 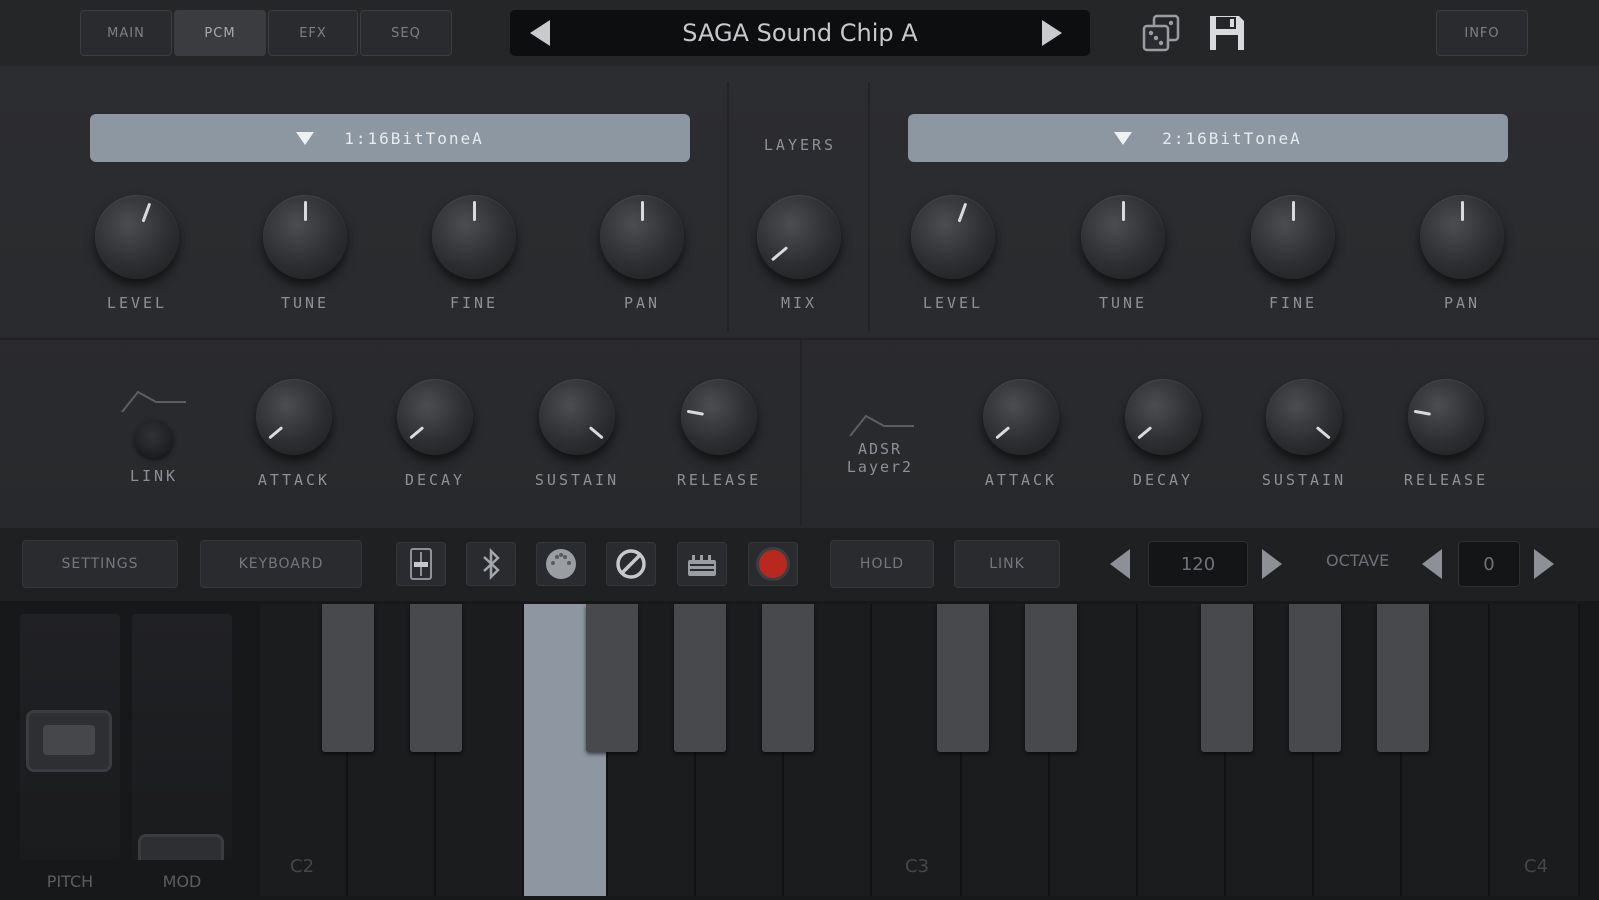 I want to click on info-button: INFO, so click(x=1482, y=33).